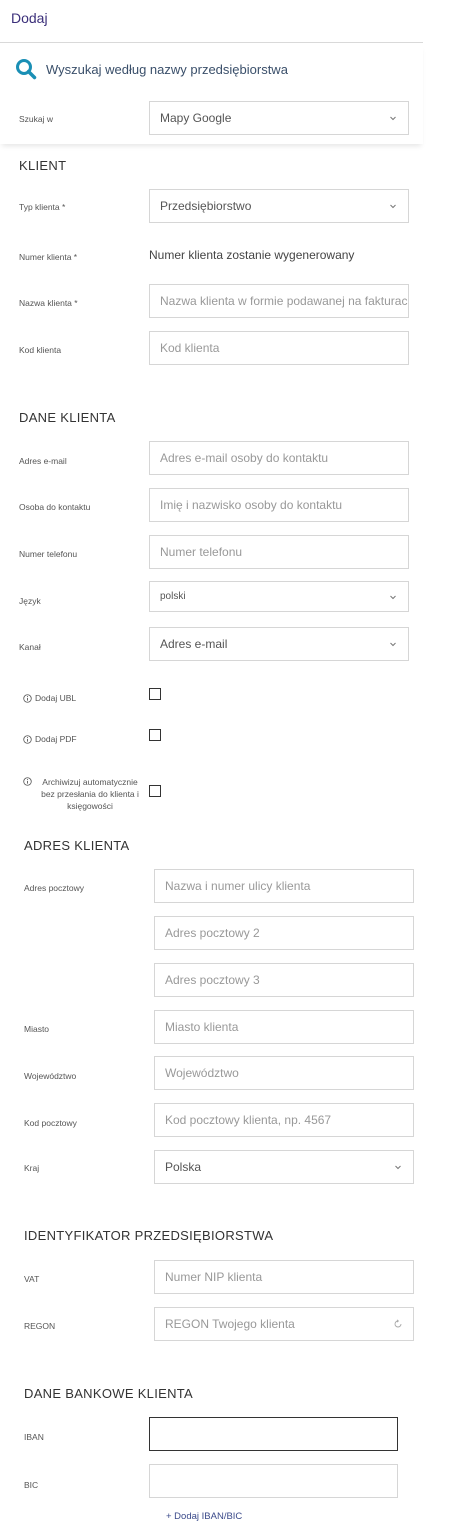 The width and height of the screenshot is (457, 1537). Describe the element at coordinates (204, 1516) in the screenshot. I see `add-iban-bic-link: + Dodaj IBAN/BIC` at that location.